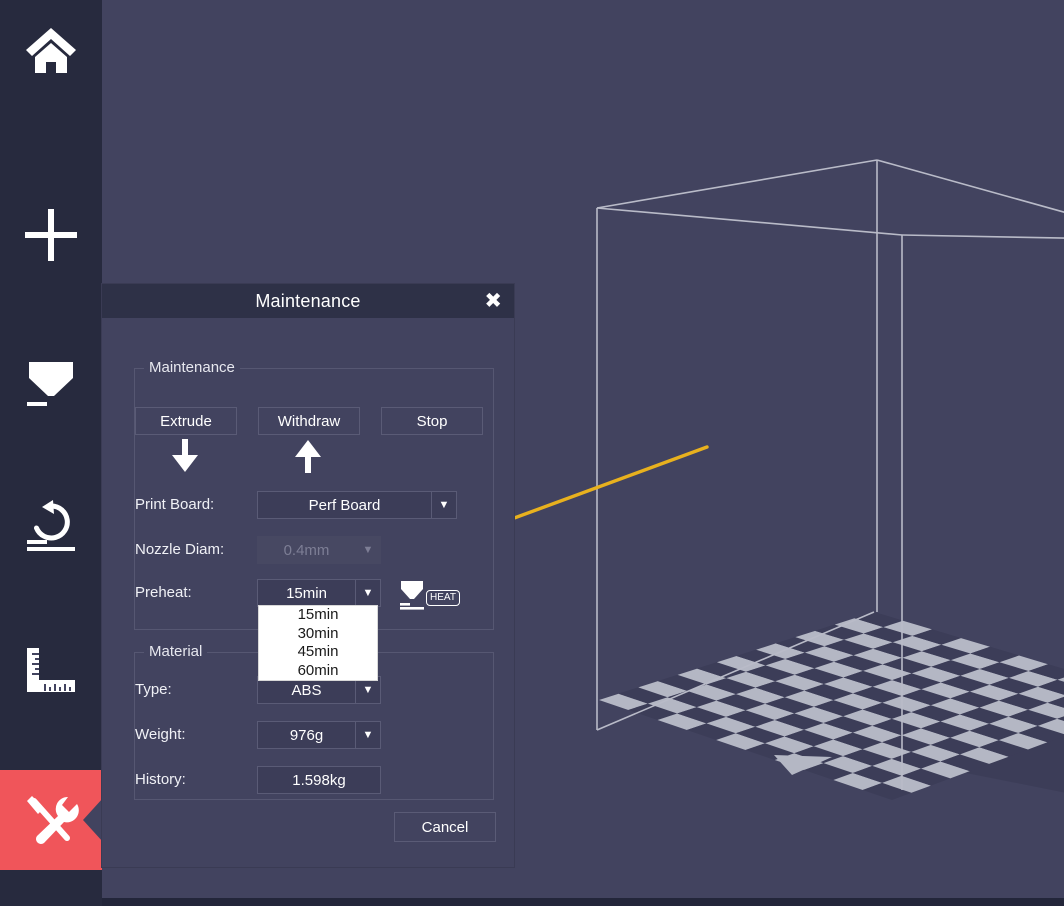  Describe the element at coordinates (93, 820) in the screenshot. I see `sidebar-active-notch` at that location.